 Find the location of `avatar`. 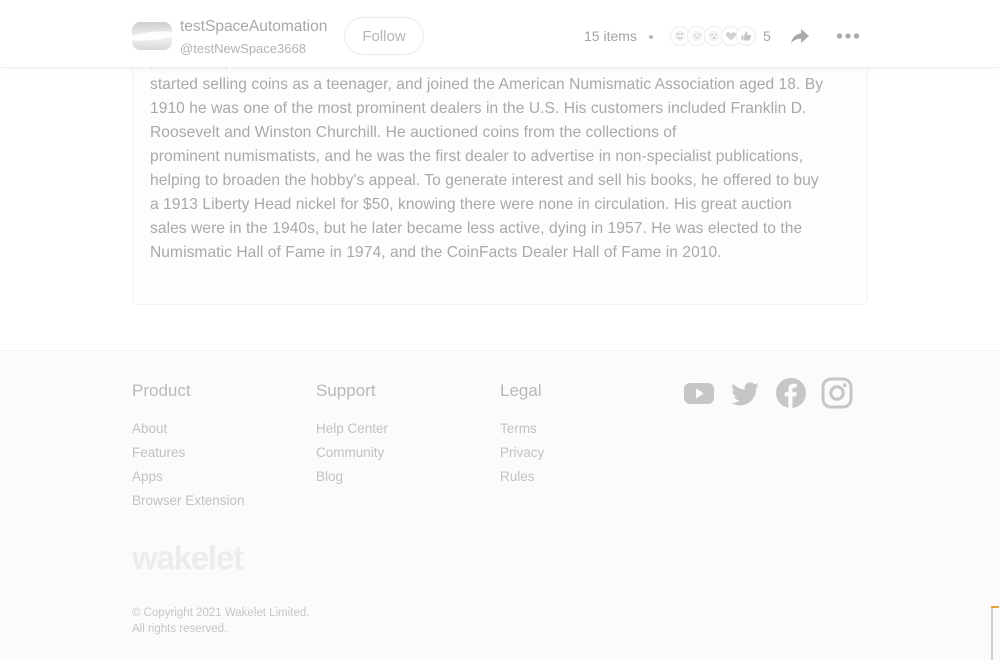

avatar is located at coordinates (152, 36).